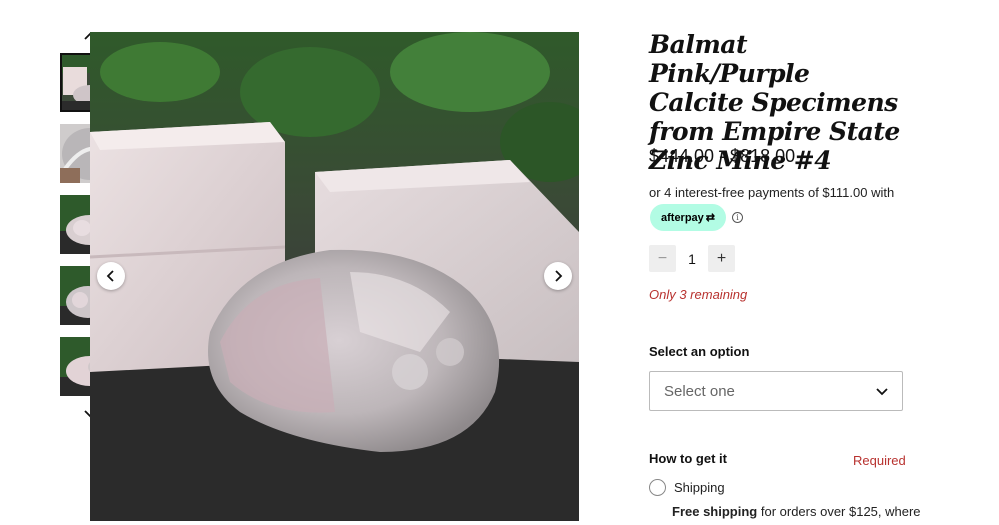  I want to click on afterpay-logo-text: afterpay, so click(682, 217).